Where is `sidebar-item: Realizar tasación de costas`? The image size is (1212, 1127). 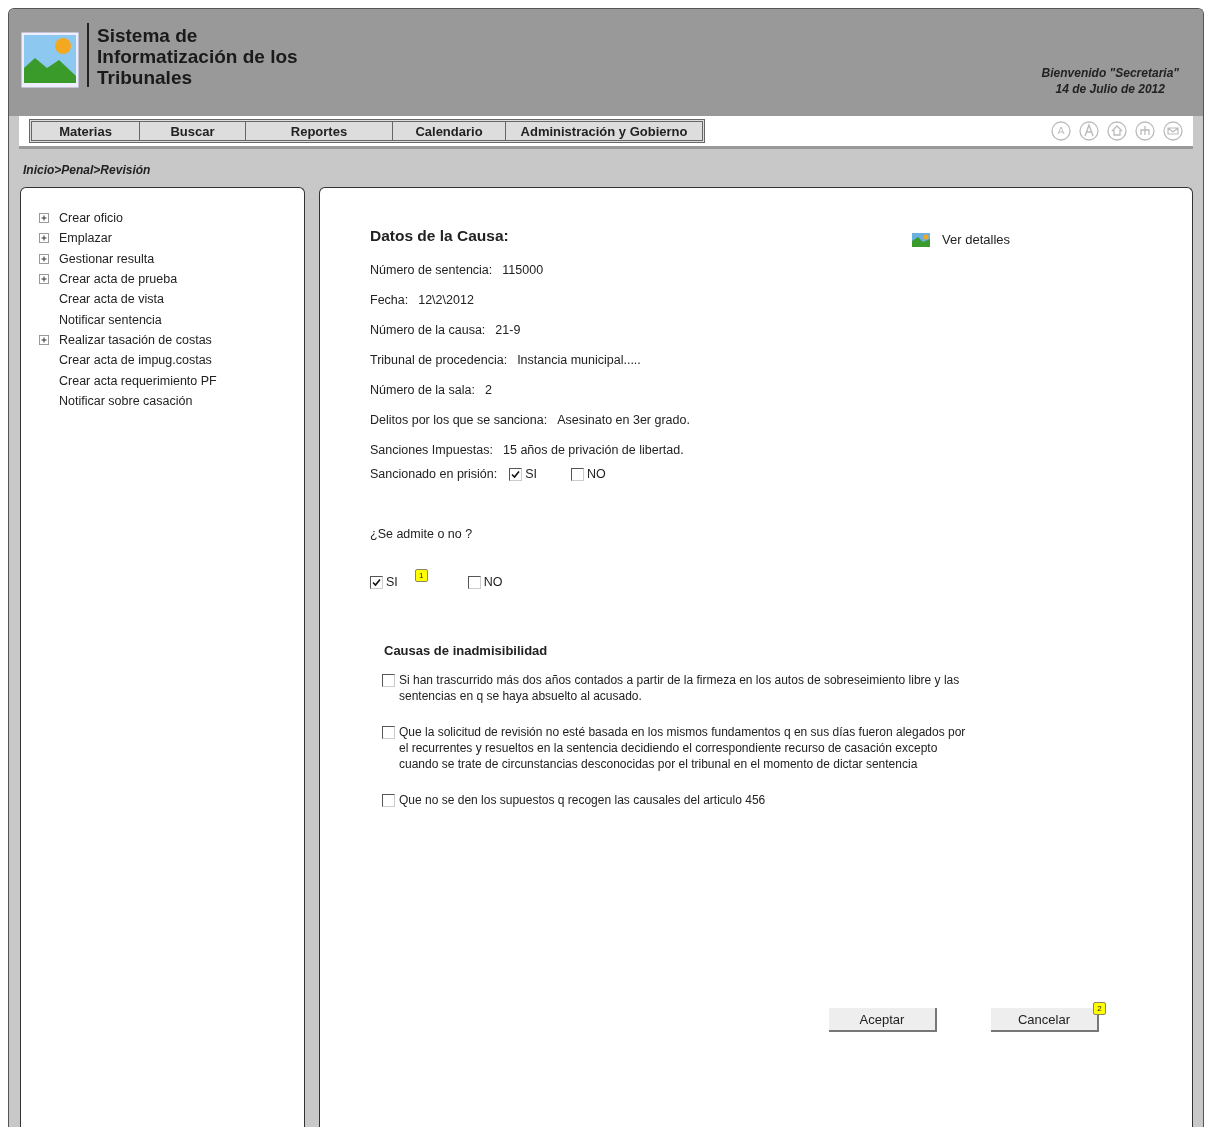
sidebar-item: Realizar tasación de costas is located at coordinates (135, 339).